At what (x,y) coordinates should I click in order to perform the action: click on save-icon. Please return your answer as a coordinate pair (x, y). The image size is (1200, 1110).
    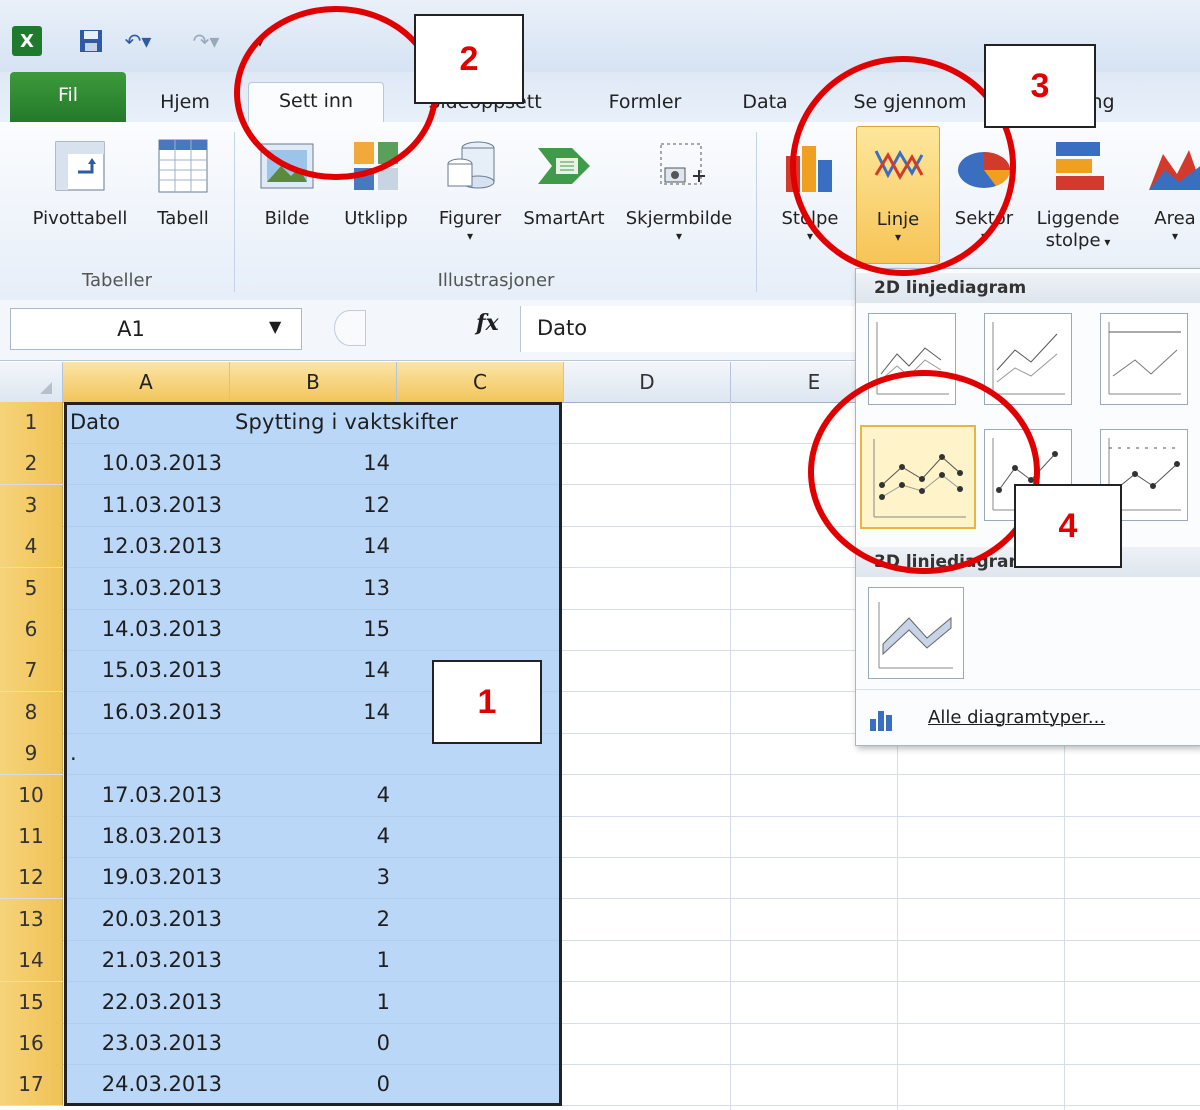
    Looking at the image, I should click on (91, 41).